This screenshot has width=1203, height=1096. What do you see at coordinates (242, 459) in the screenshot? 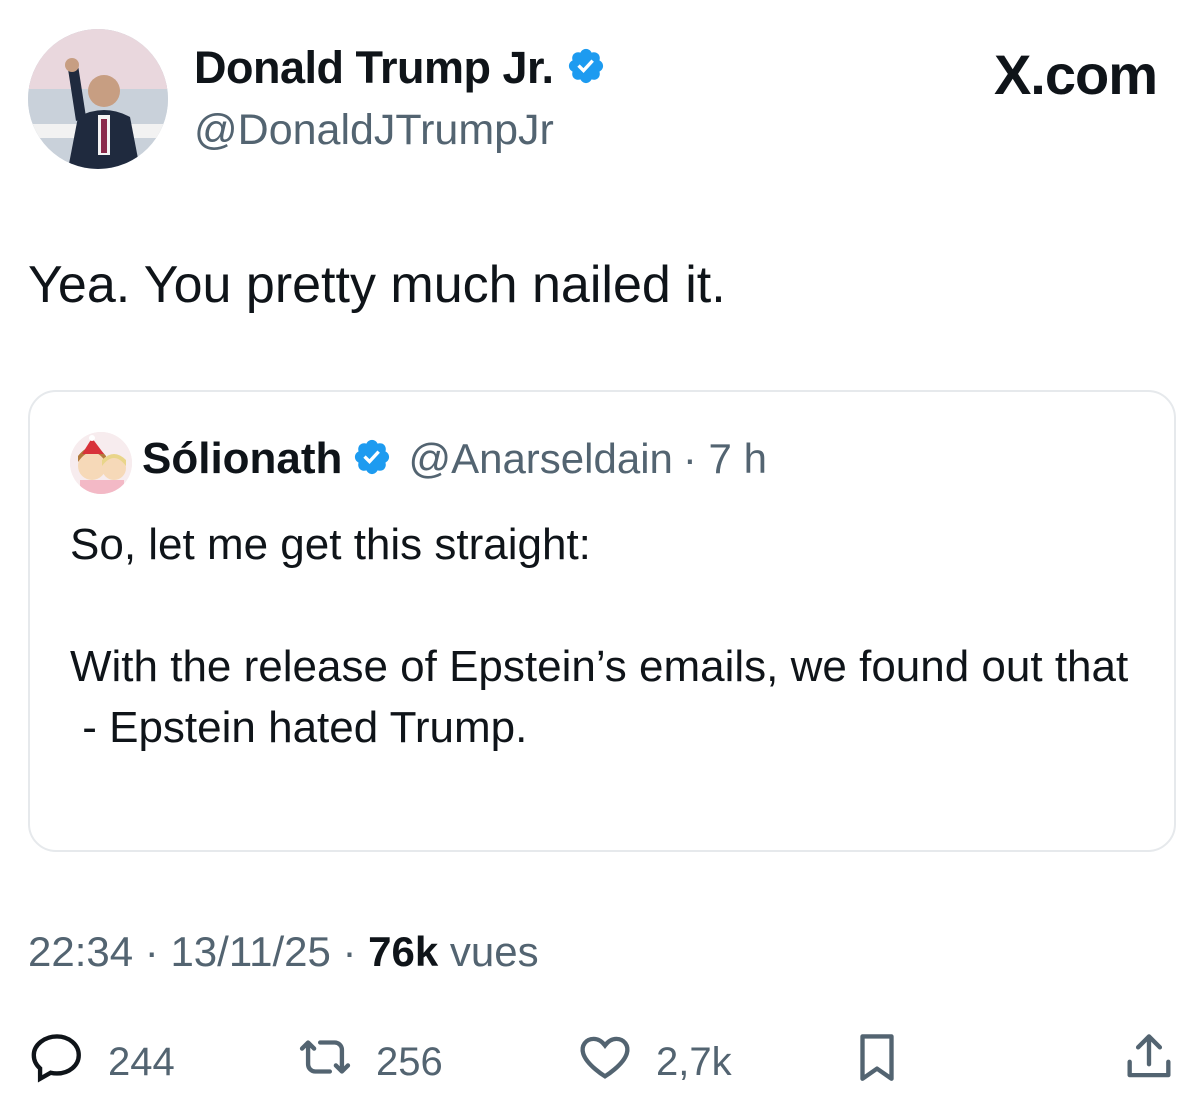
I see `quoted-author-name: Sólionath` at bounding box center [242, 459].